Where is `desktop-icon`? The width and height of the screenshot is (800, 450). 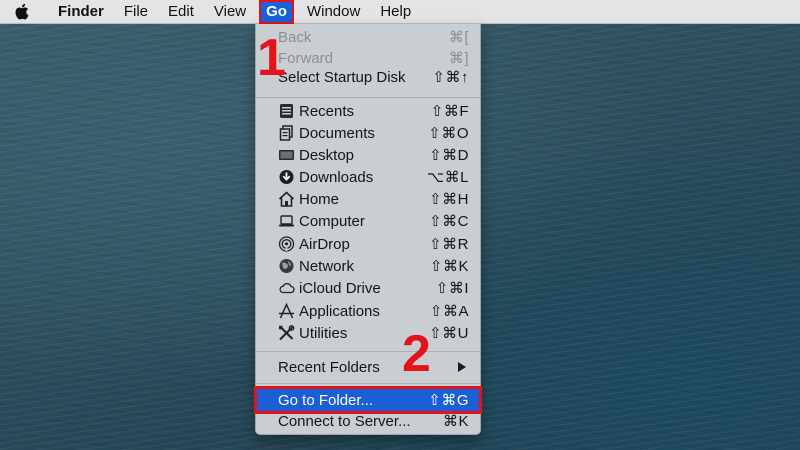 desktop-icon is located at coordinates (286, 155).